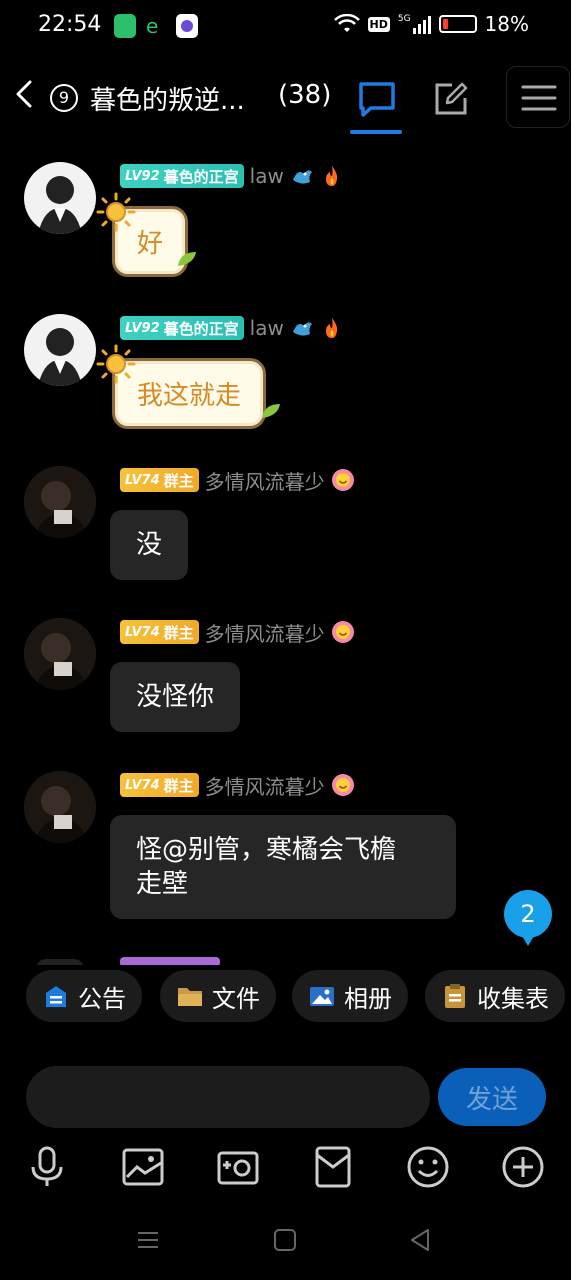 The image size is (571, 1280). What do you see at coordinates (421, 1240) in the screenshot?
I see `back-nav-icon` at bounding box center [421, 1240].